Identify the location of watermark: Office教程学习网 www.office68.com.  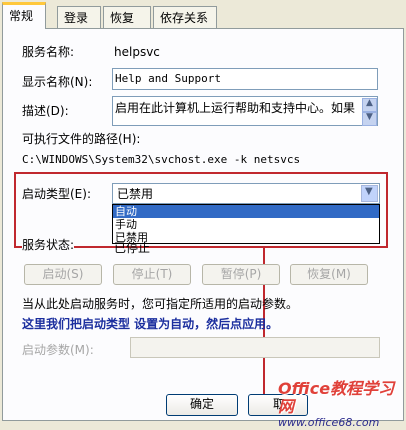
(341, 404).